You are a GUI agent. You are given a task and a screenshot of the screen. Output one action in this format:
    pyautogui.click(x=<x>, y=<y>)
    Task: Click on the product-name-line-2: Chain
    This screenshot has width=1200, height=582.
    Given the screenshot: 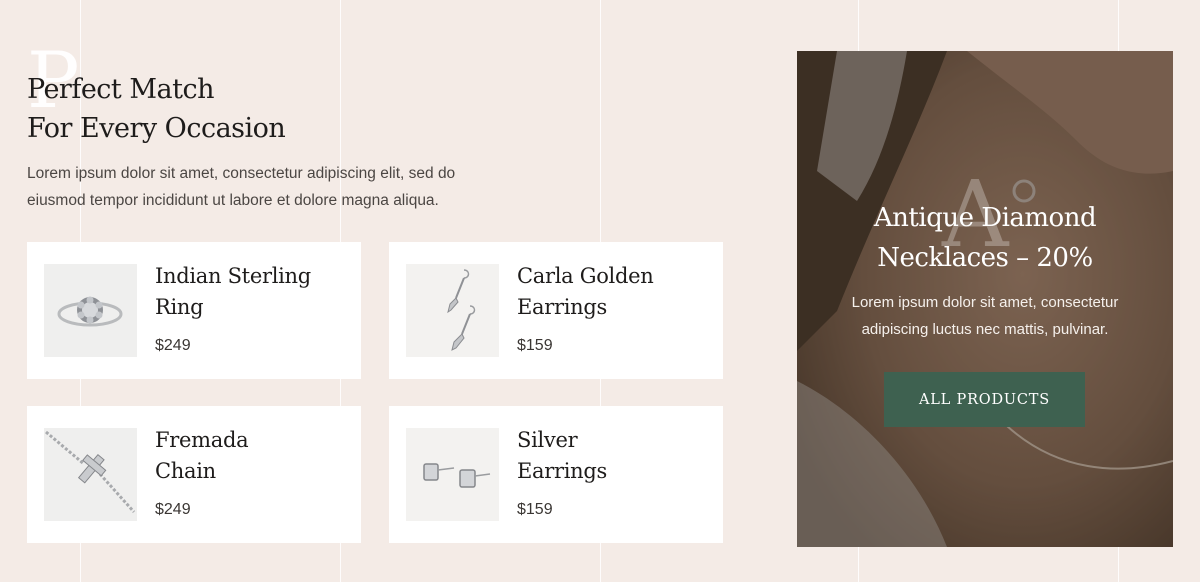 What is the action you would take?
    pyautogui.click(x=250, y=471)
    